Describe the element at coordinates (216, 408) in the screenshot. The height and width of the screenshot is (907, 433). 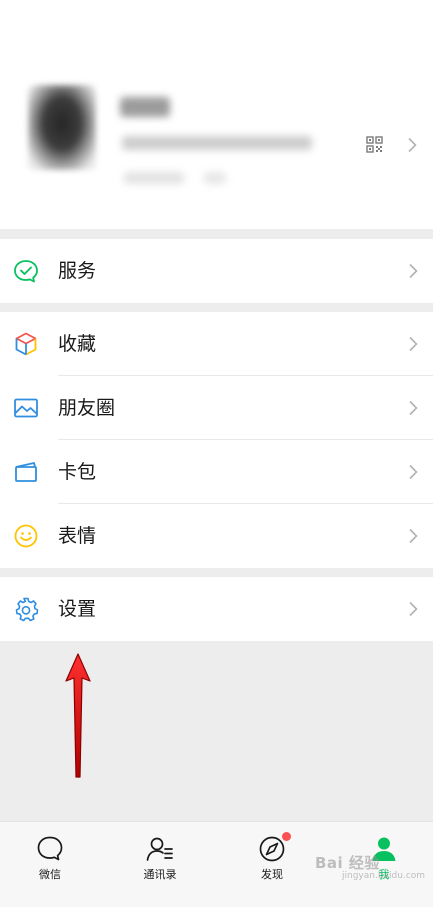
I see `menu-item-moments: 朋友圈` at that location.